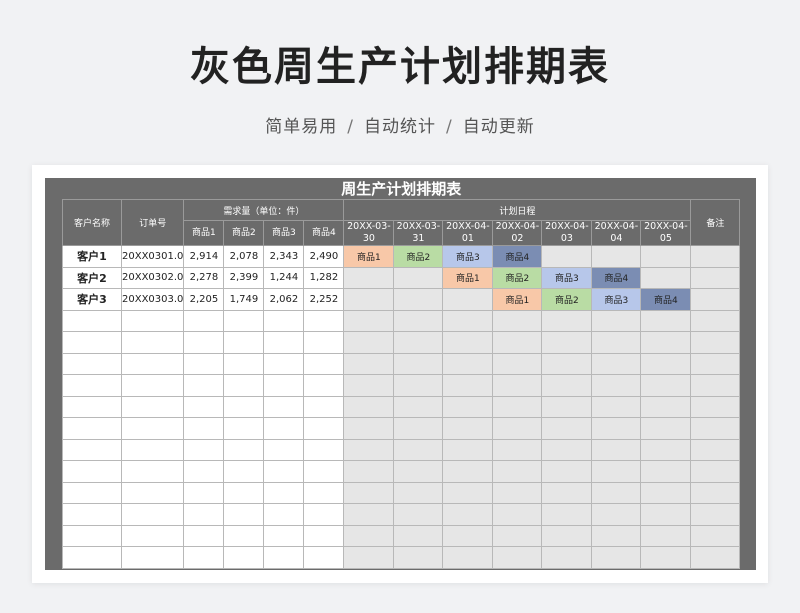 This screenshot has width=800, height=613. Describe the element at coordinates (324, 256) in the screenshot. I see `quantity-cell: 2,490` at that location.